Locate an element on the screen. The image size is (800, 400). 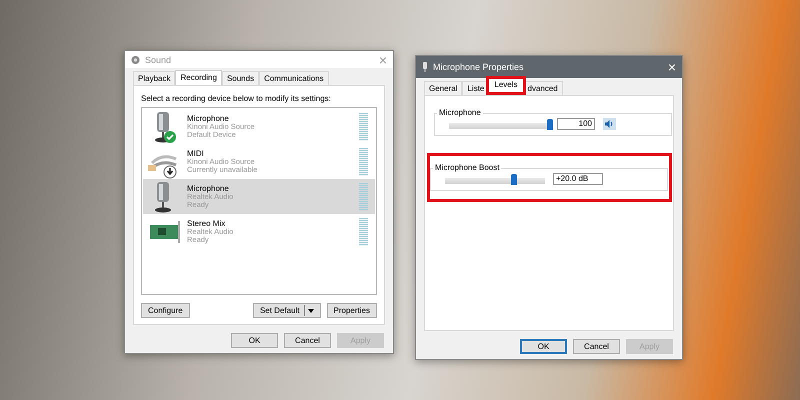
tab: Communications is located at coordinates (294, 78).